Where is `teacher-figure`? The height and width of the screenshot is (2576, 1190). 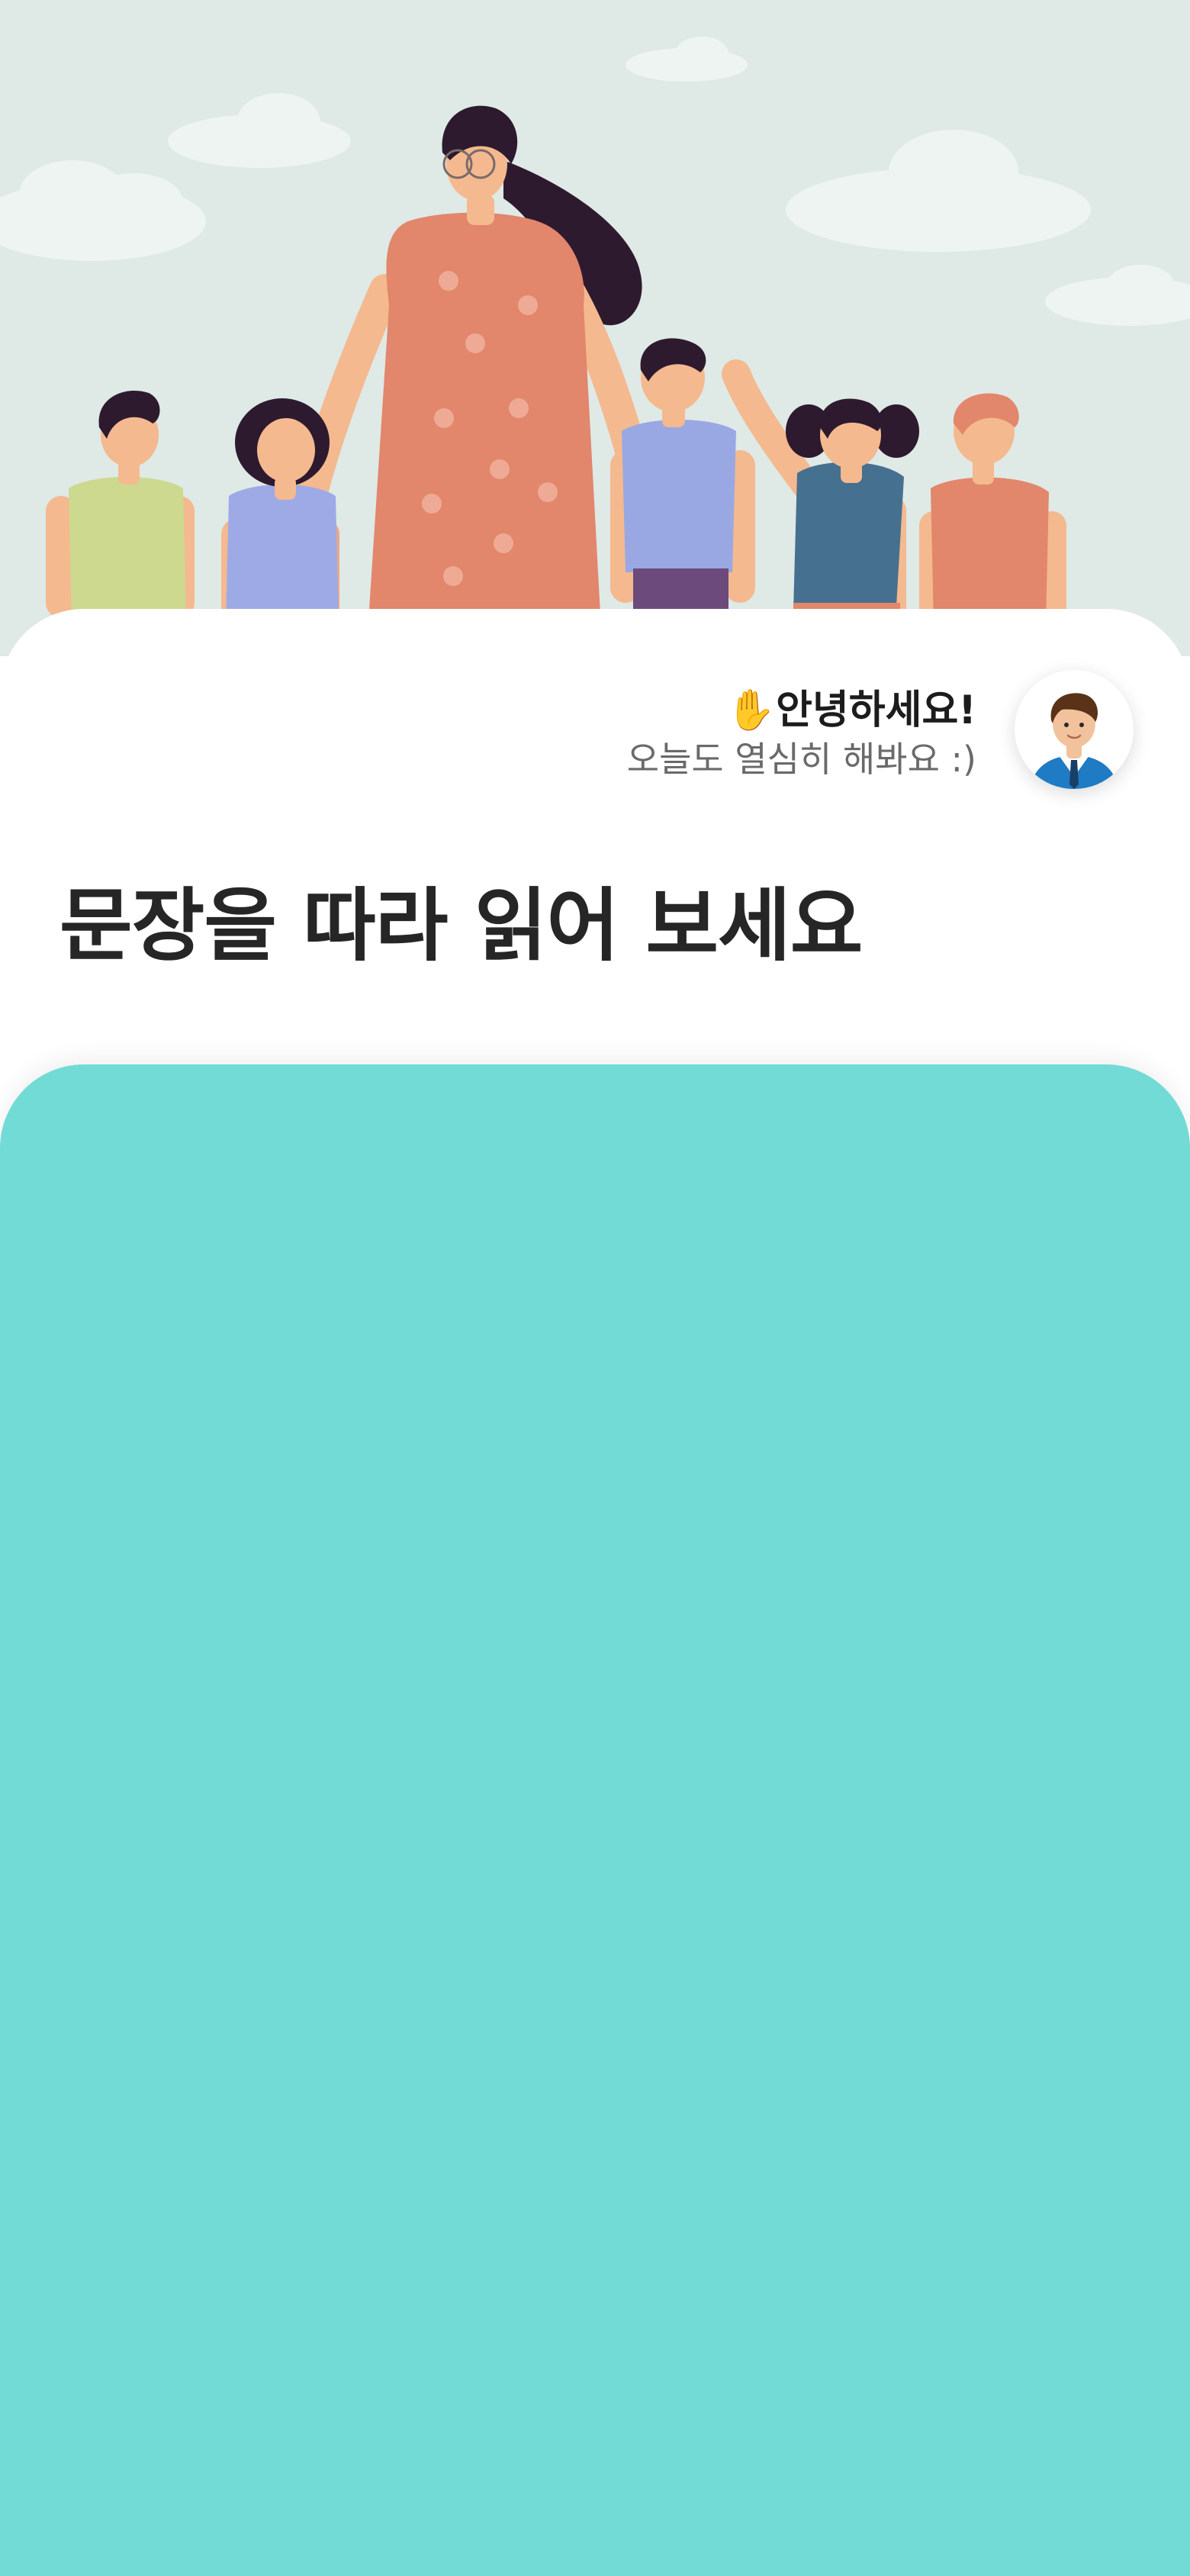
teacher-figure is located at coordinates (475, 380).